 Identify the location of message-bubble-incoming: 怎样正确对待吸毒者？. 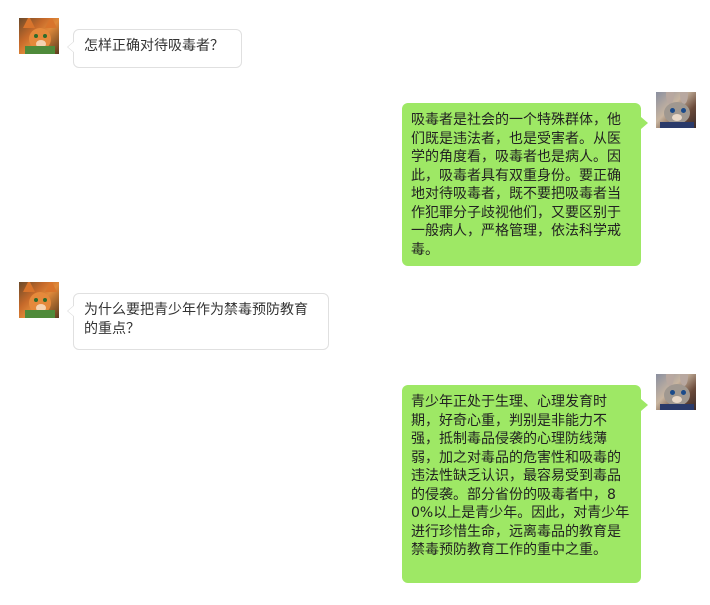
(154, 48).